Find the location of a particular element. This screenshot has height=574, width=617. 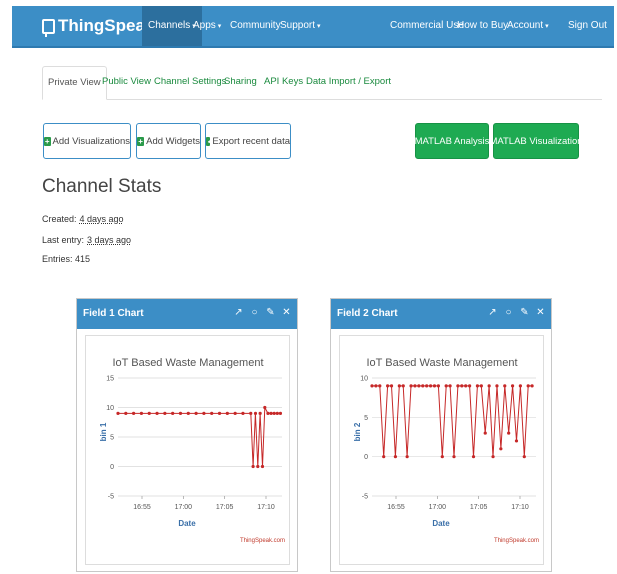

y-axis-label: bin 2 is located at coordinates (357, 431).